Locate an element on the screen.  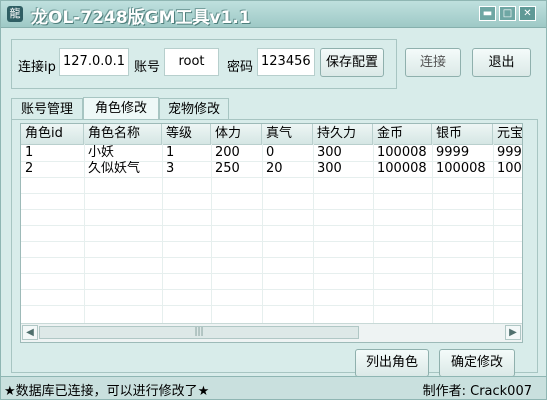
column-header: 金币 is located at coordinates (402, 134).